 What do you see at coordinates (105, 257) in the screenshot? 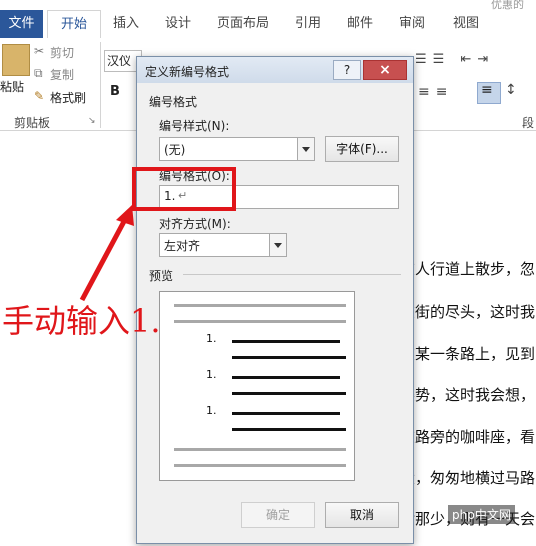
I see `annotation-arrow-line` at bounding box center [105, 257].